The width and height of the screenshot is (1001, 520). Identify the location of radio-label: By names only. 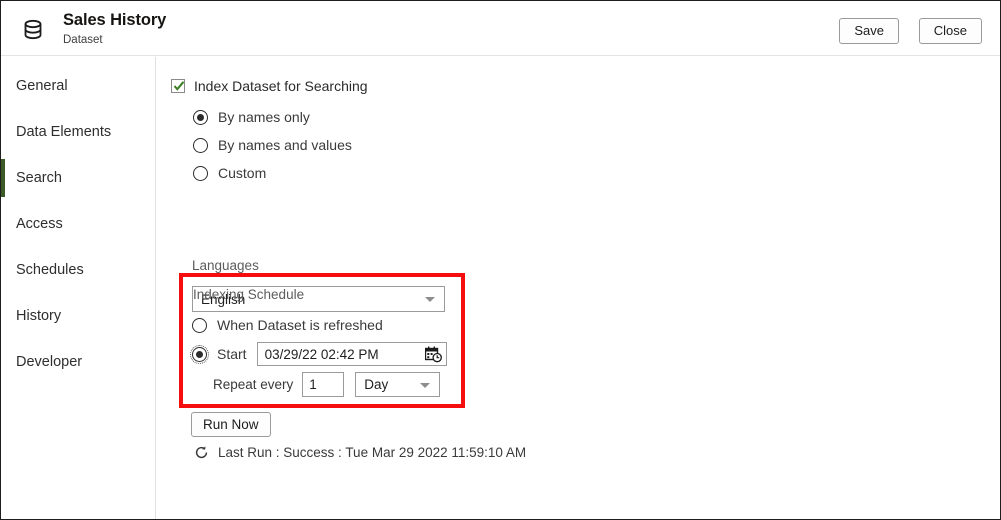
(264, 117).